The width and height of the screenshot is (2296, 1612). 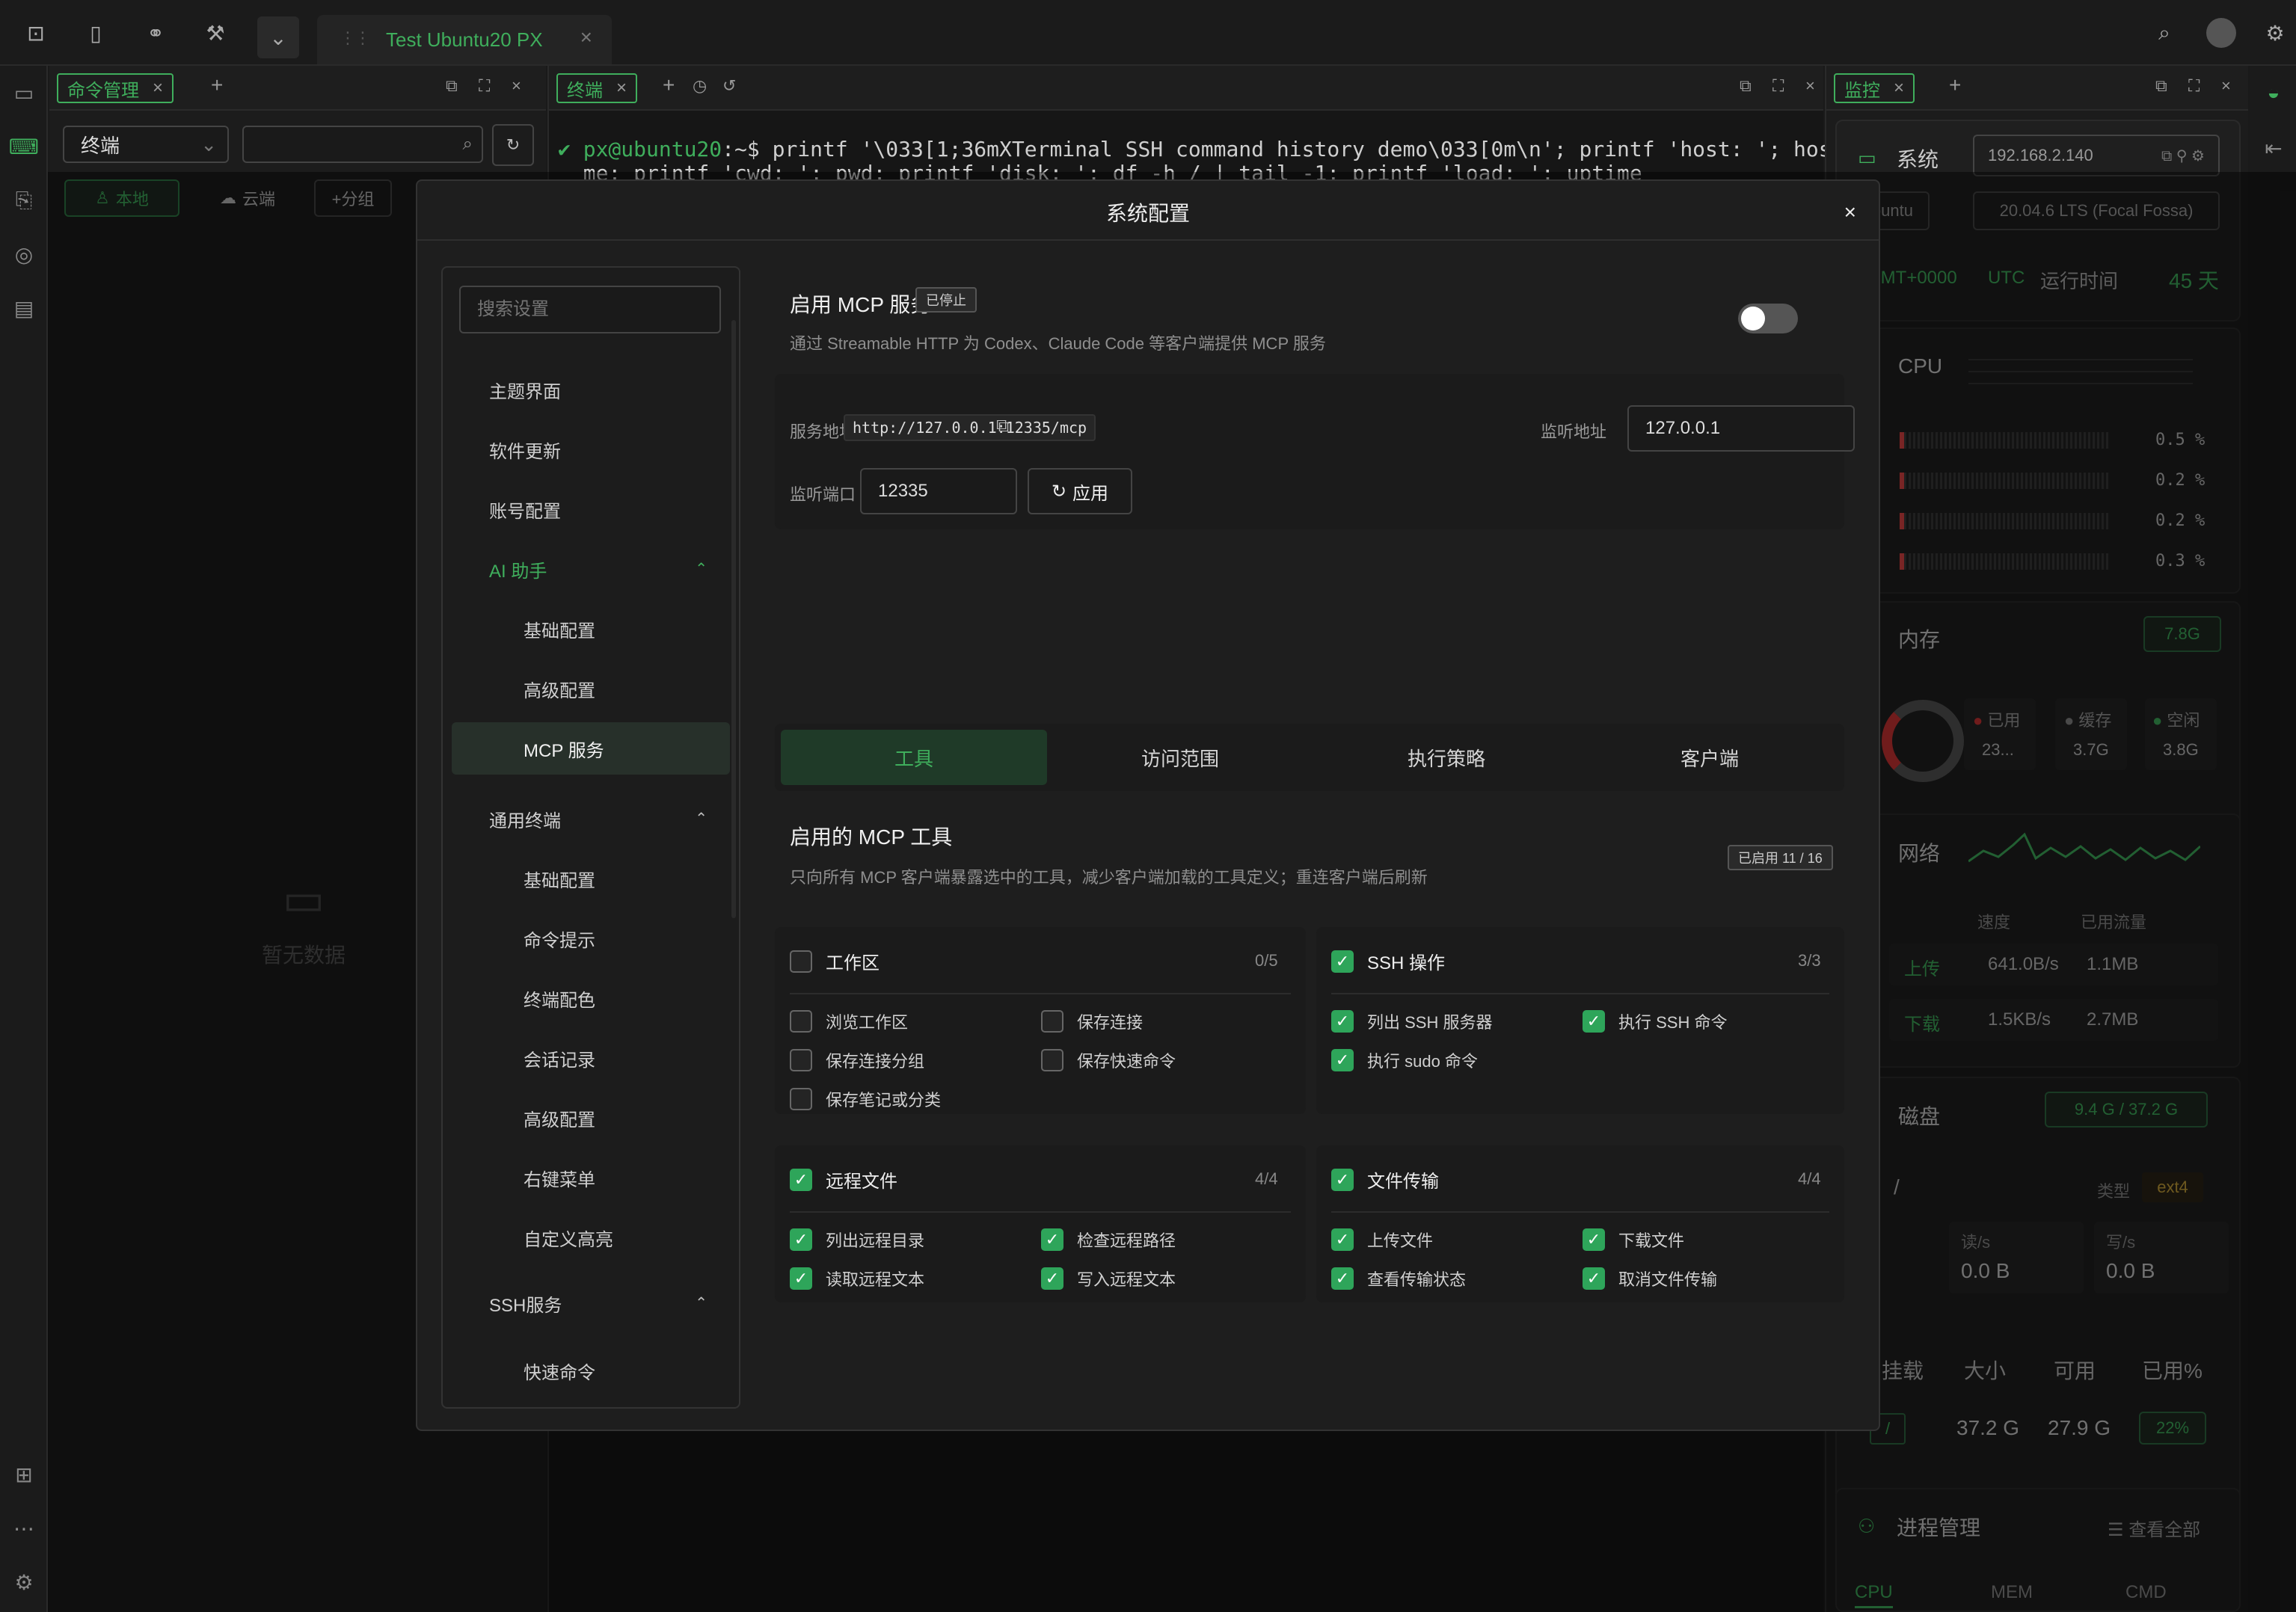 I want to click on tool-upload-file: ✓ 上传文件, so click(x=1382, y=1240).